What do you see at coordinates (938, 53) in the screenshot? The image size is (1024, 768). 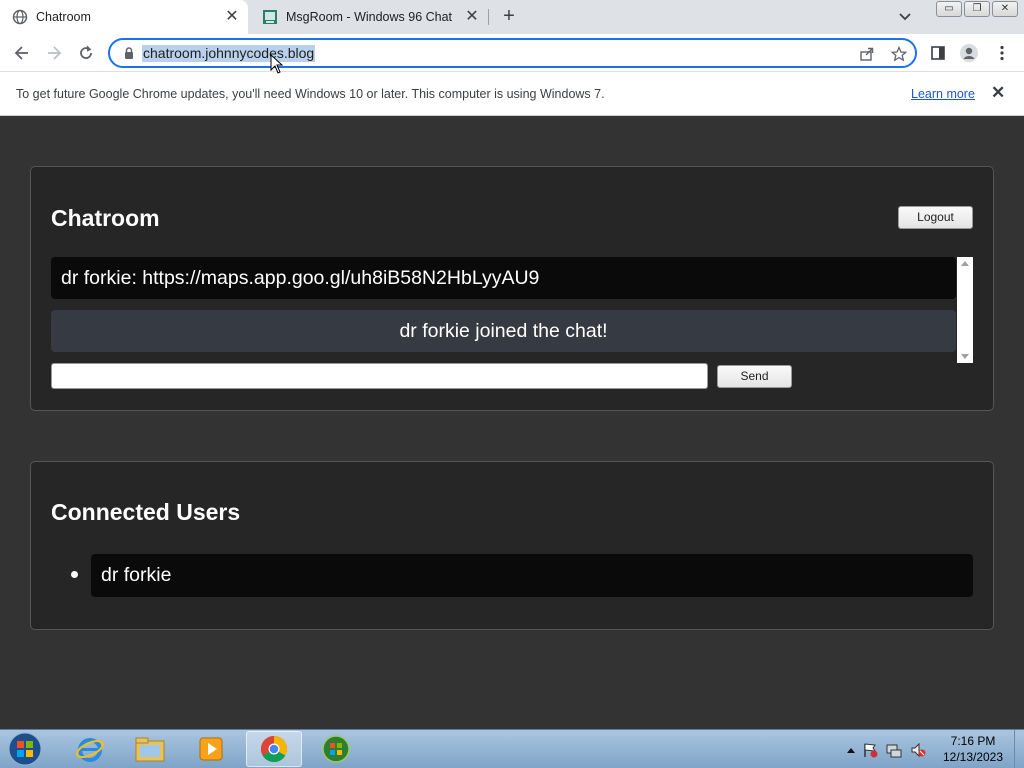 I see `side-panel-icon` at bounding box center [938, 53].